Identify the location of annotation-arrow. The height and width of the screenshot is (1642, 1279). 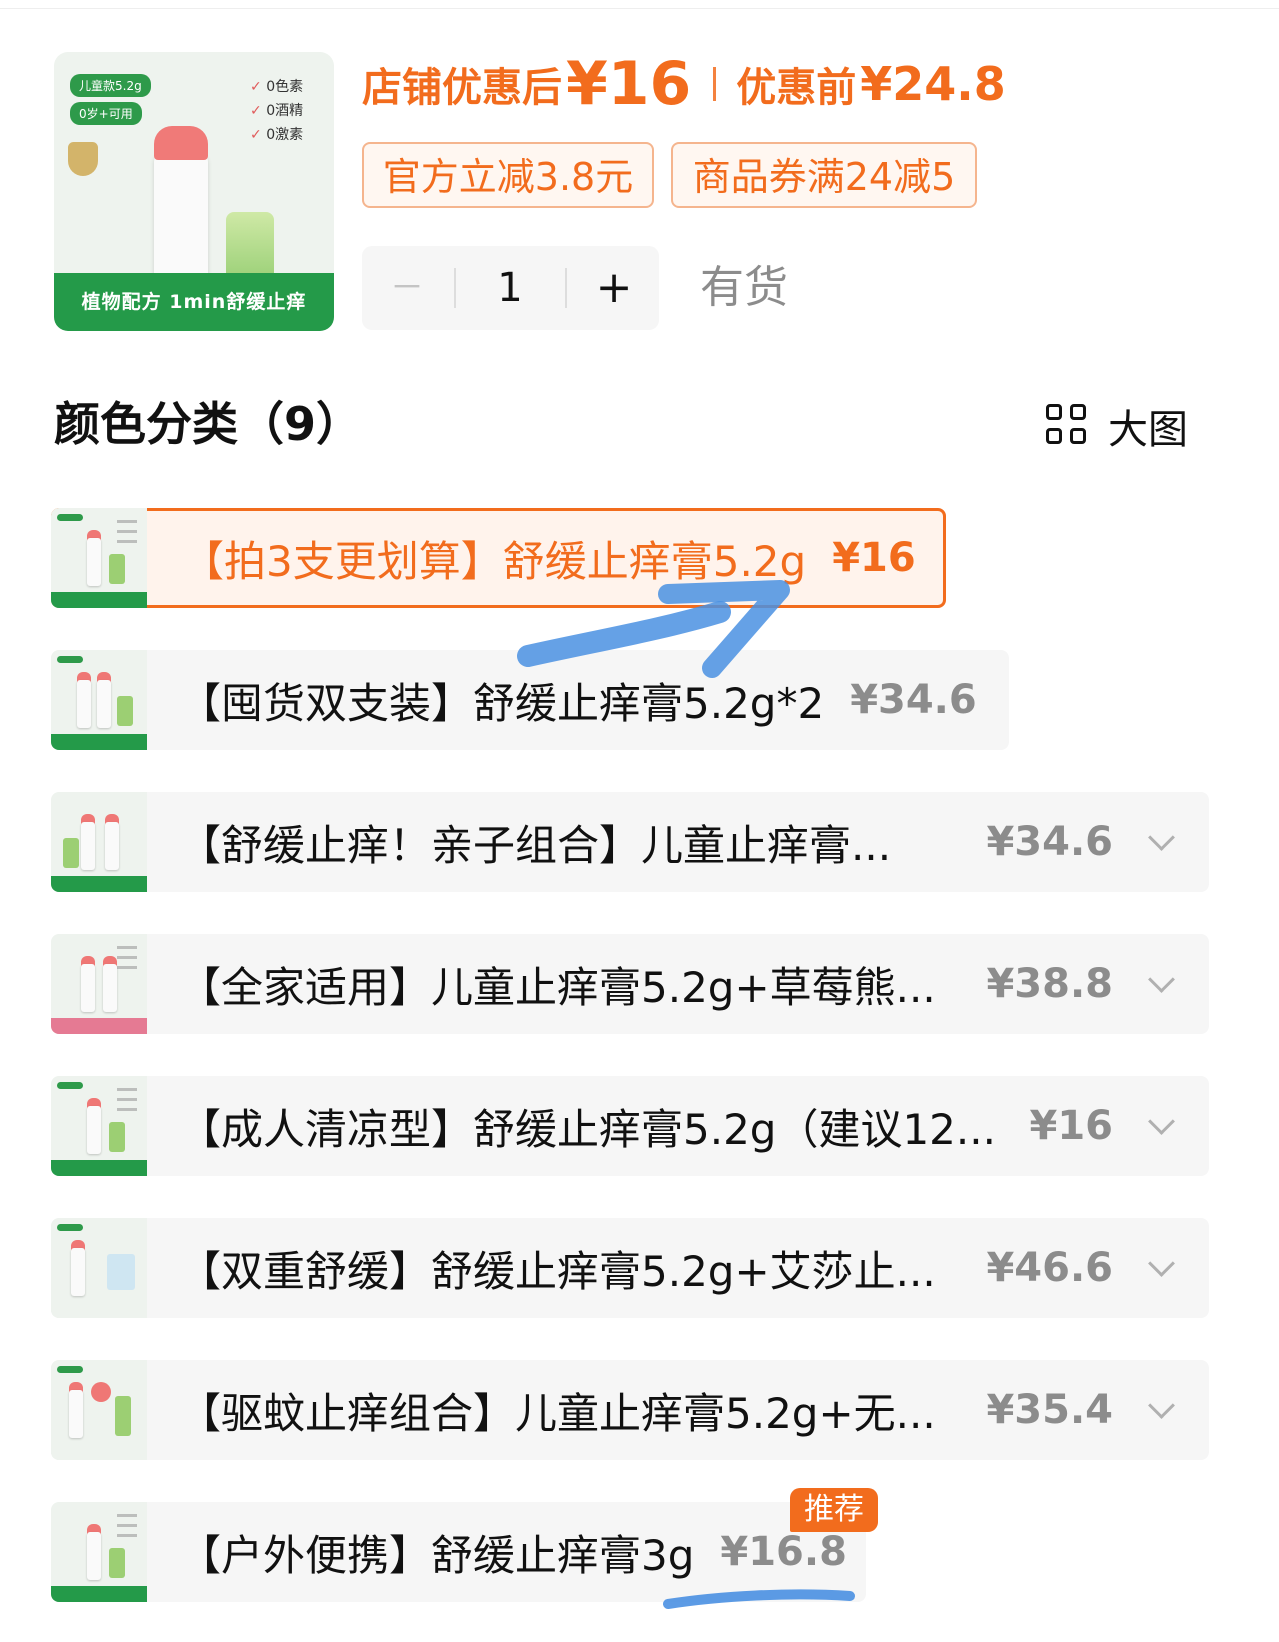
(624, 634).